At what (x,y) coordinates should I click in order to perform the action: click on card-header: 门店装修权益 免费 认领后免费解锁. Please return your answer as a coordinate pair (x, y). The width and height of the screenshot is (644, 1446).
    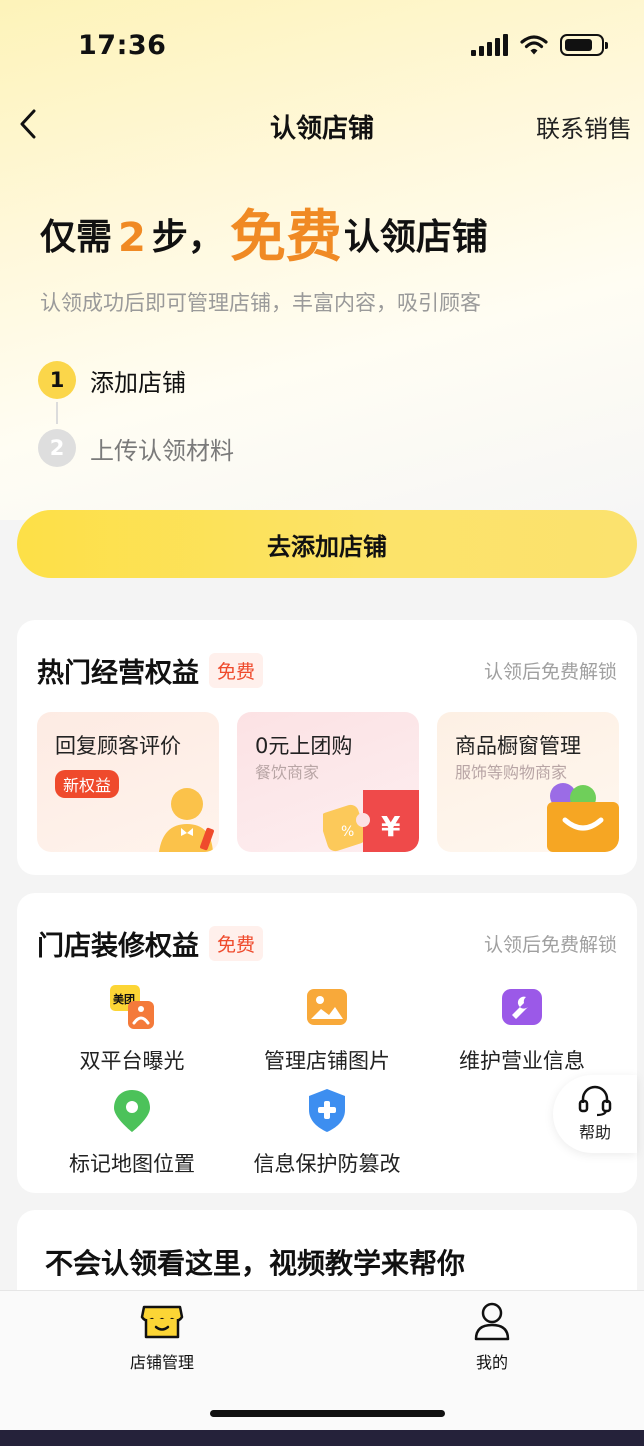
    Looking at the image, I should click on (327, 943).